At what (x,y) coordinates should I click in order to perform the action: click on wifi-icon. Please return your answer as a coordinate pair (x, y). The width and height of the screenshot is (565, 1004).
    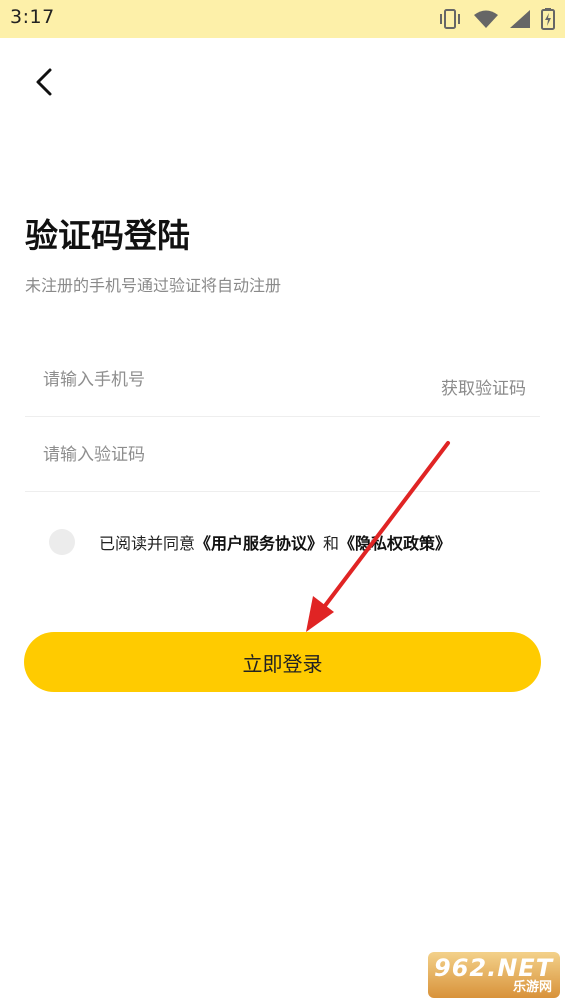
    Looking at the image, I should click on (486, 19).